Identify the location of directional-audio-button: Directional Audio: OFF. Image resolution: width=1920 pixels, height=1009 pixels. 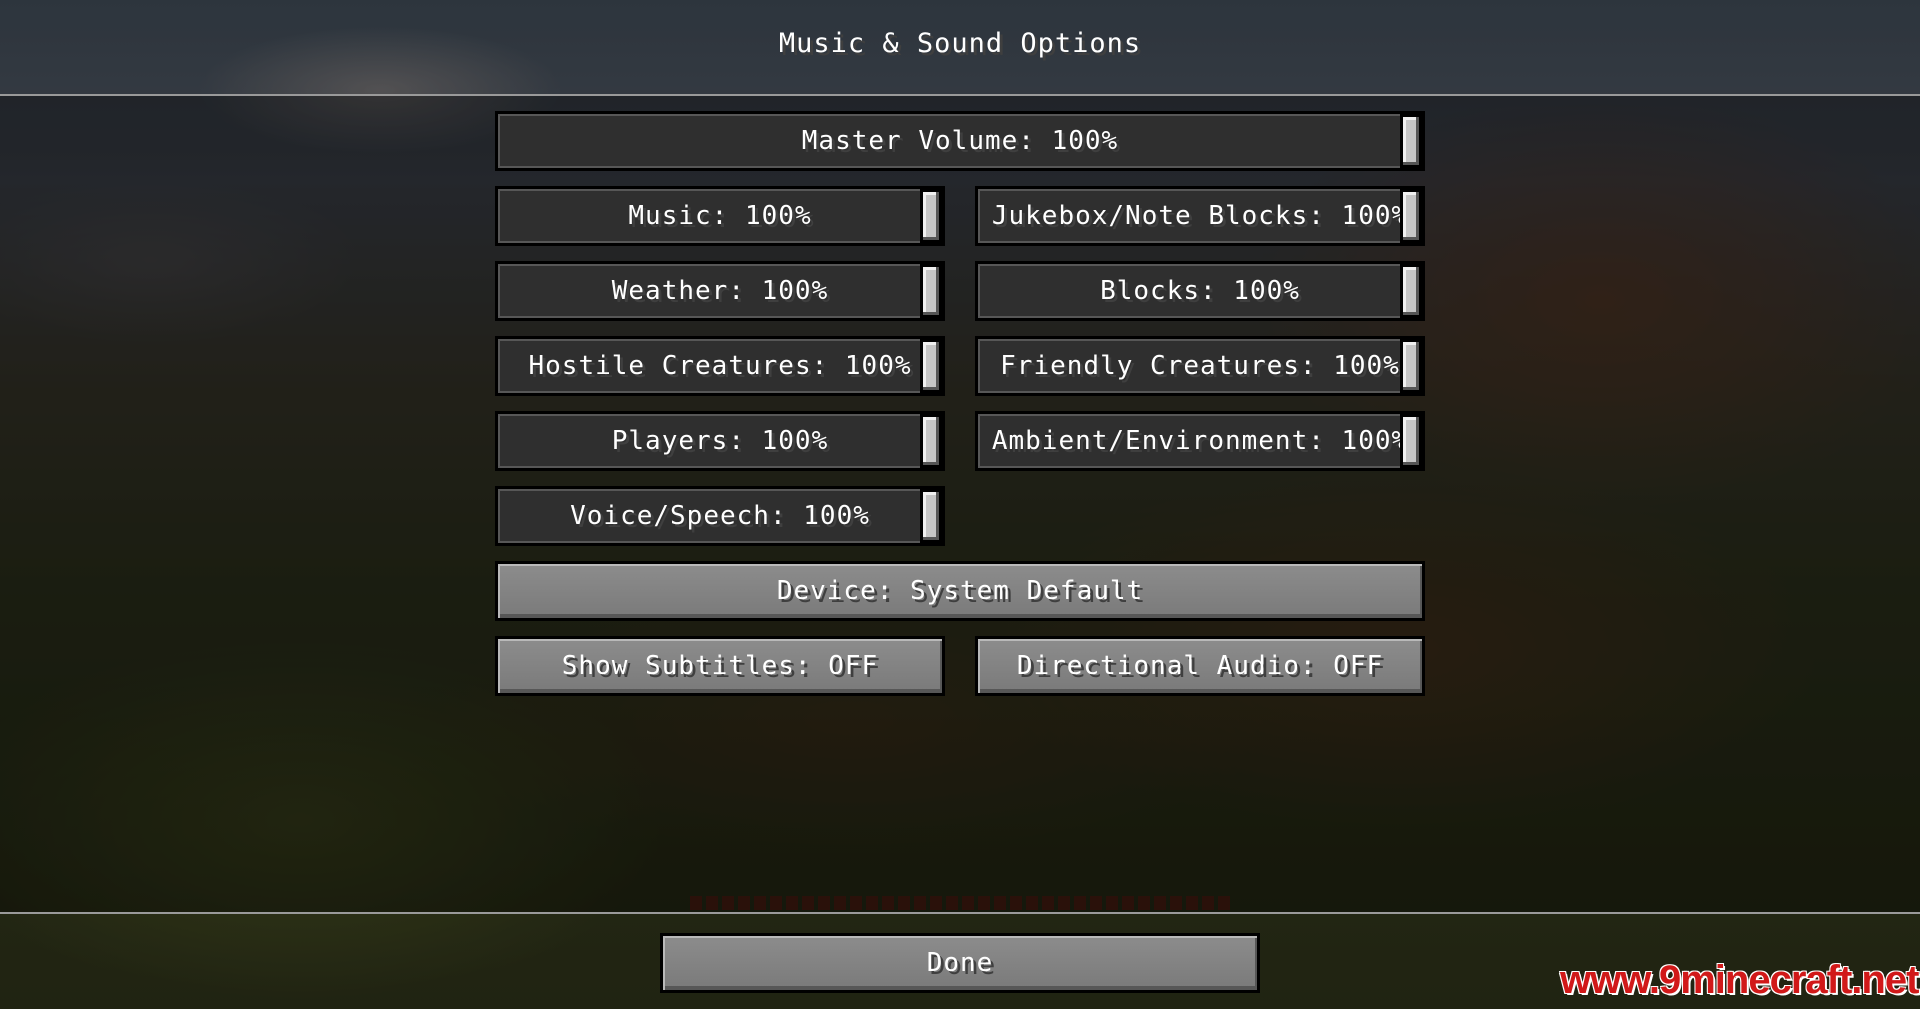
(1200, 666).